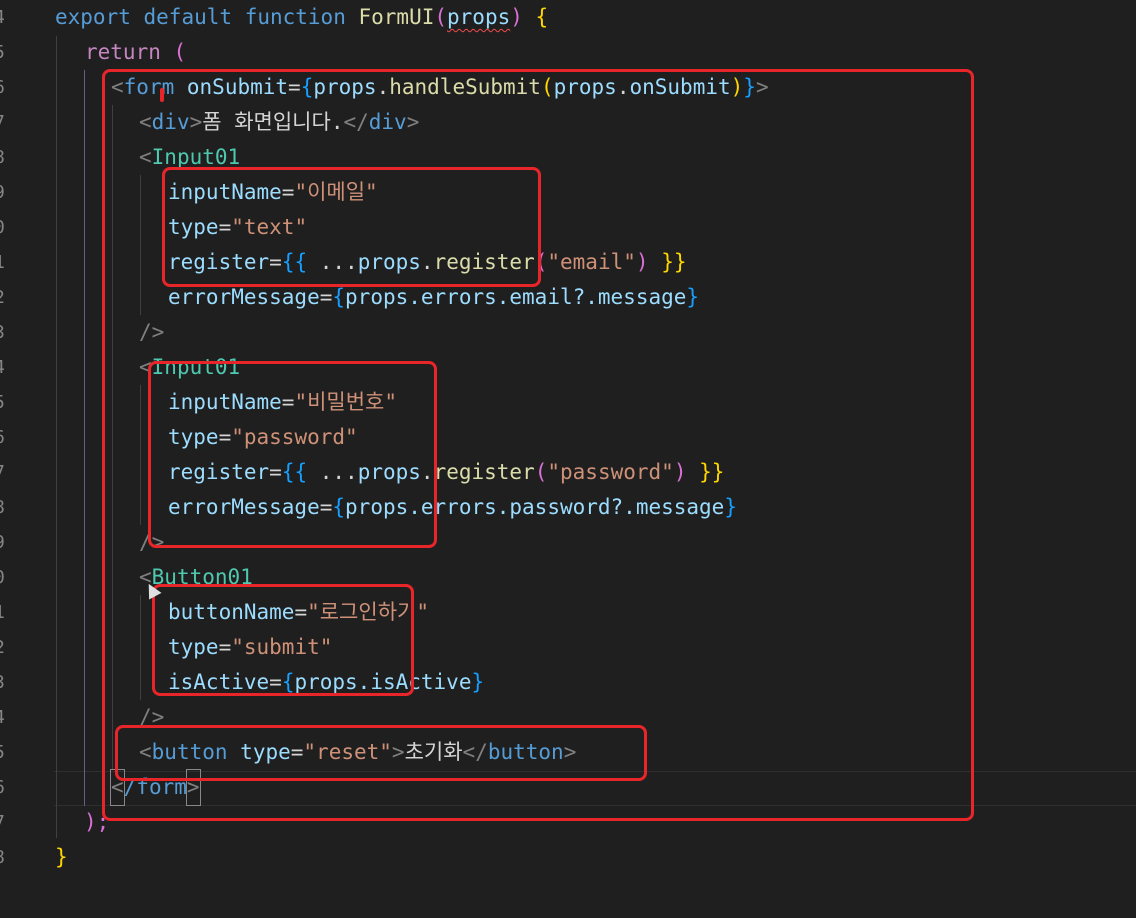 This screenshot has width=1136, height=918. Describe the element at coordinates (162, 95) in the screenshot. I see `annotation-mark` at that location.